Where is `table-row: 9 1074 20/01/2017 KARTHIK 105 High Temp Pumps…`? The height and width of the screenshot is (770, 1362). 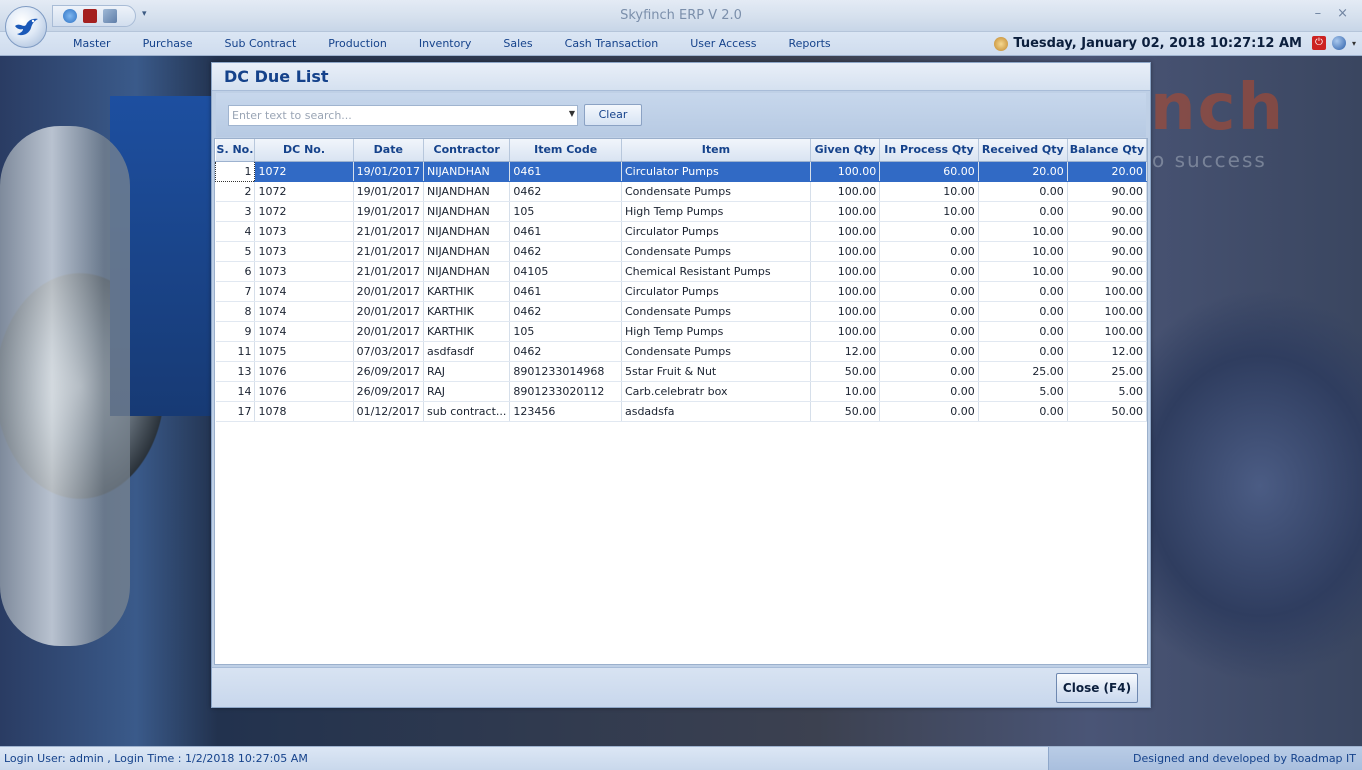
table-row: 9 1074 20/01/2017 KARTHIK 105 High Temp Pumps… is located at coordinates (681, 331).